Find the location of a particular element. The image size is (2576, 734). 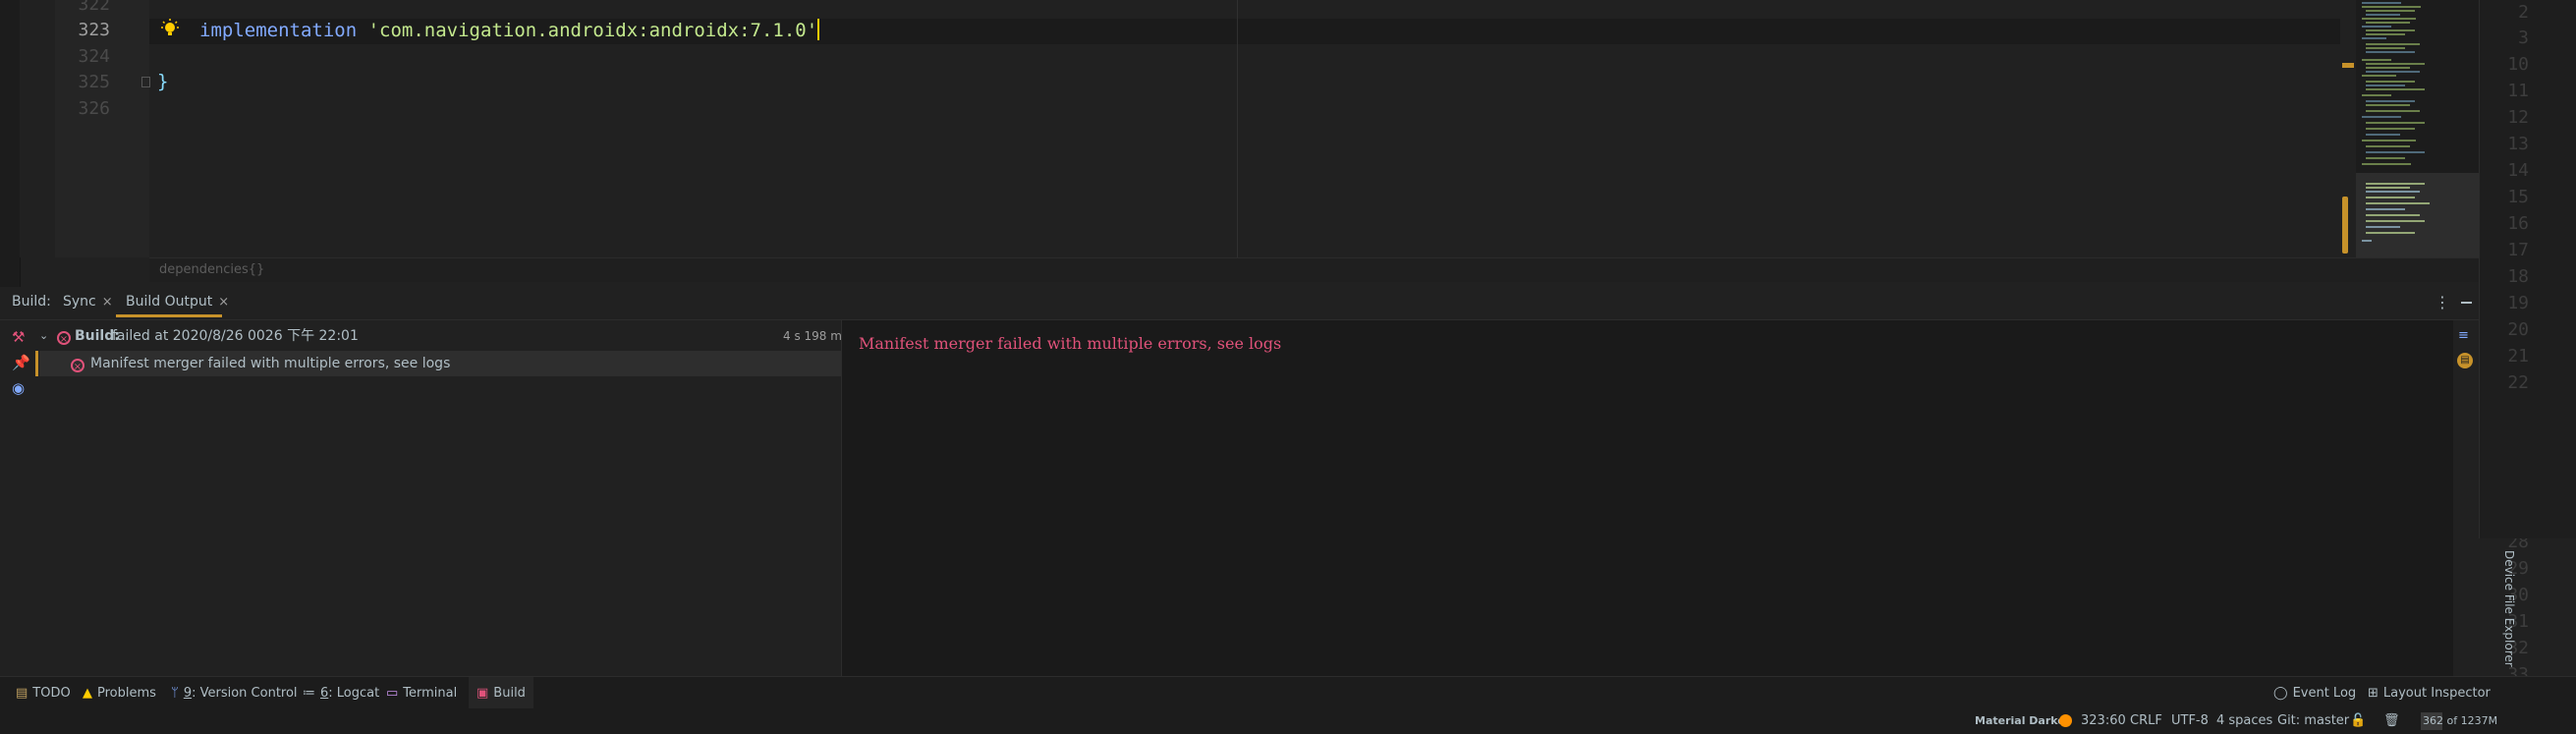

line-number: 19 is located at coordinates (2518, 303).